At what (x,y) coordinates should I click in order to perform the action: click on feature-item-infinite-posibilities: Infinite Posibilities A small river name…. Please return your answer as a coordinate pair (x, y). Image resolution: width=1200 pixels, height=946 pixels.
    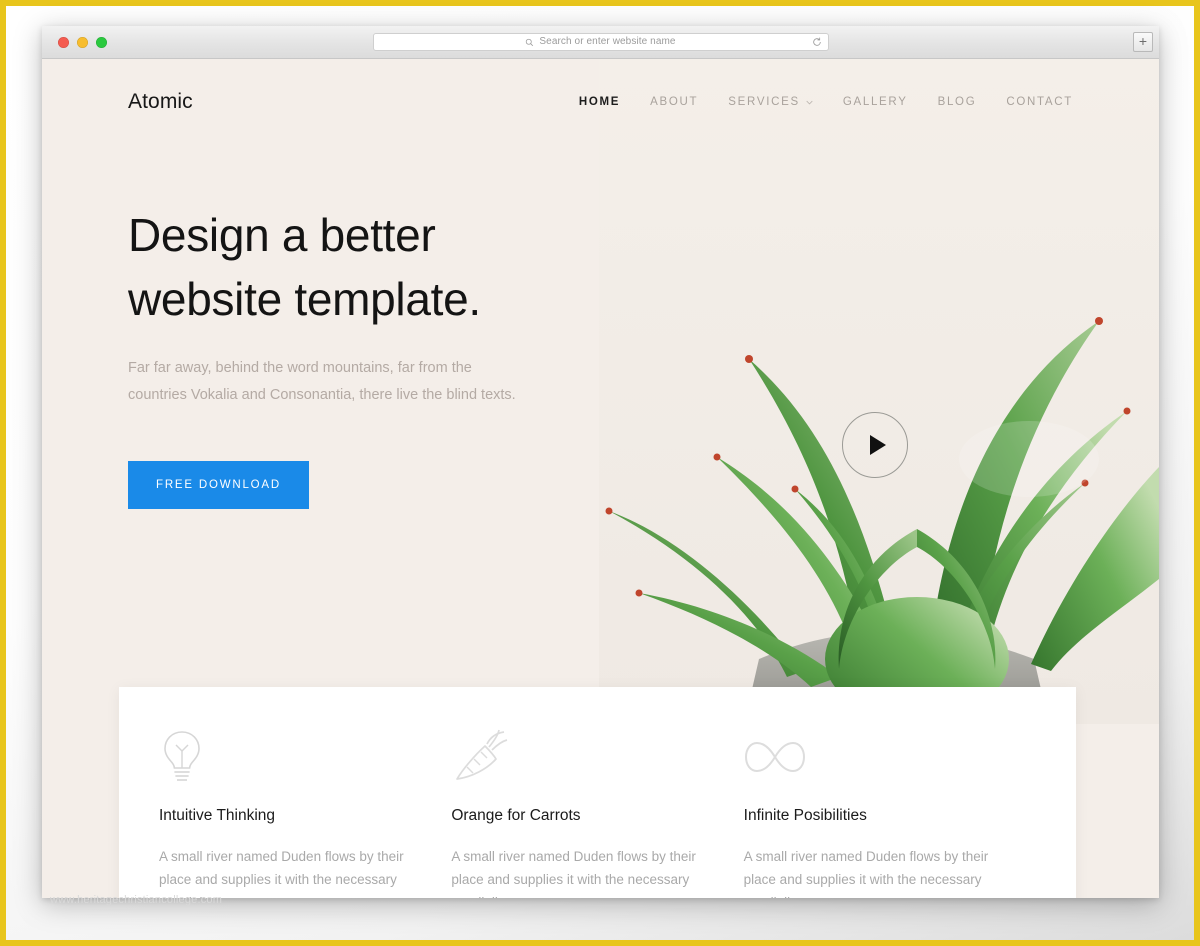
    Looking at the image, I should click on (890, 813).